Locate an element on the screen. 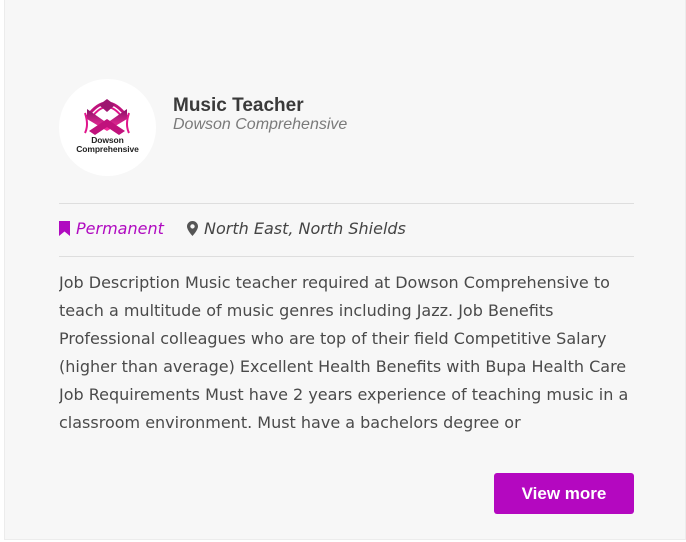 This screenshot has height=542, width=686. view-more-button: View more is located at coordinates (564, 493).